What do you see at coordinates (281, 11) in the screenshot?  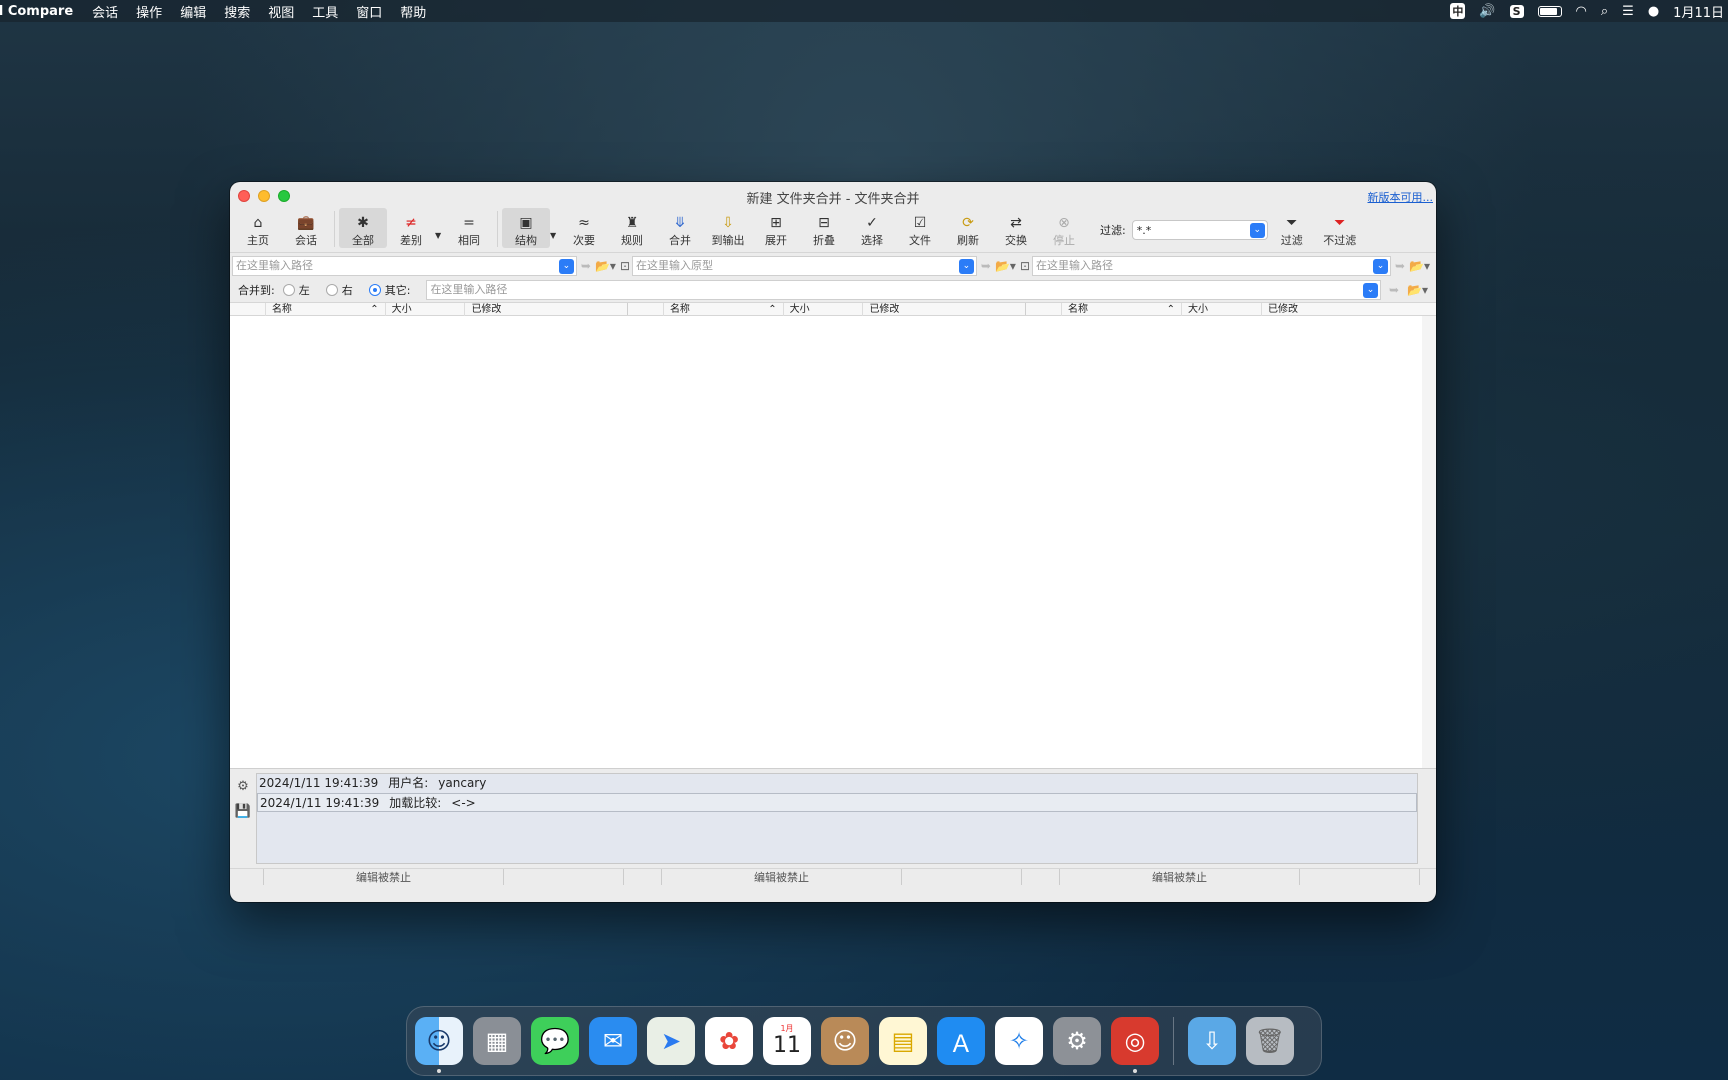 I see `menu-view: 视图` at bounding box center [281, 11].